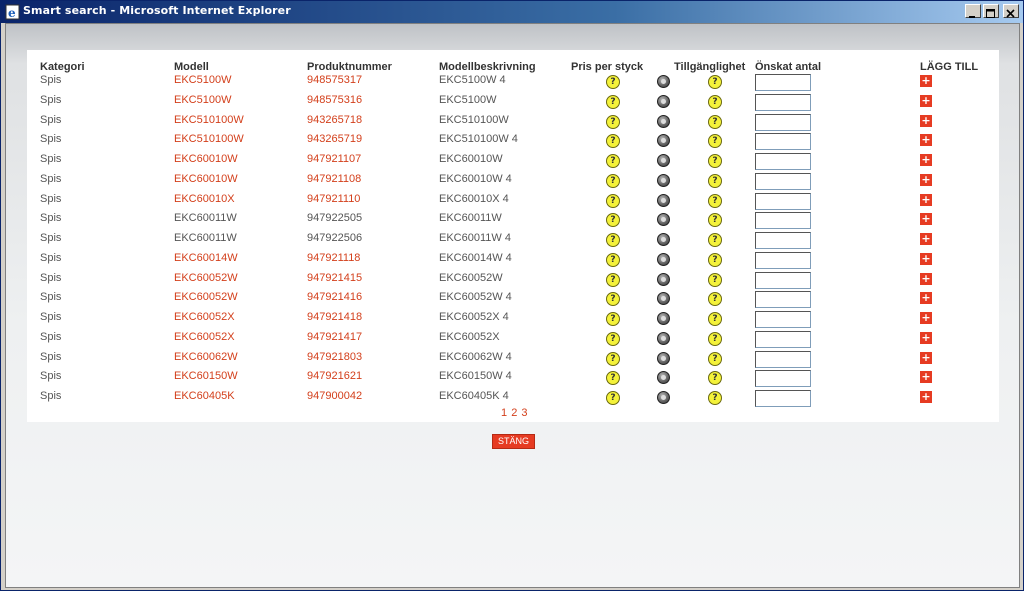 This screenshot has height=591, width=1024. What do you see at coordinates (206, 376) in the screenshot?
I see `cell-modell-link: EKC60150W` at bounding box center [206, 376].